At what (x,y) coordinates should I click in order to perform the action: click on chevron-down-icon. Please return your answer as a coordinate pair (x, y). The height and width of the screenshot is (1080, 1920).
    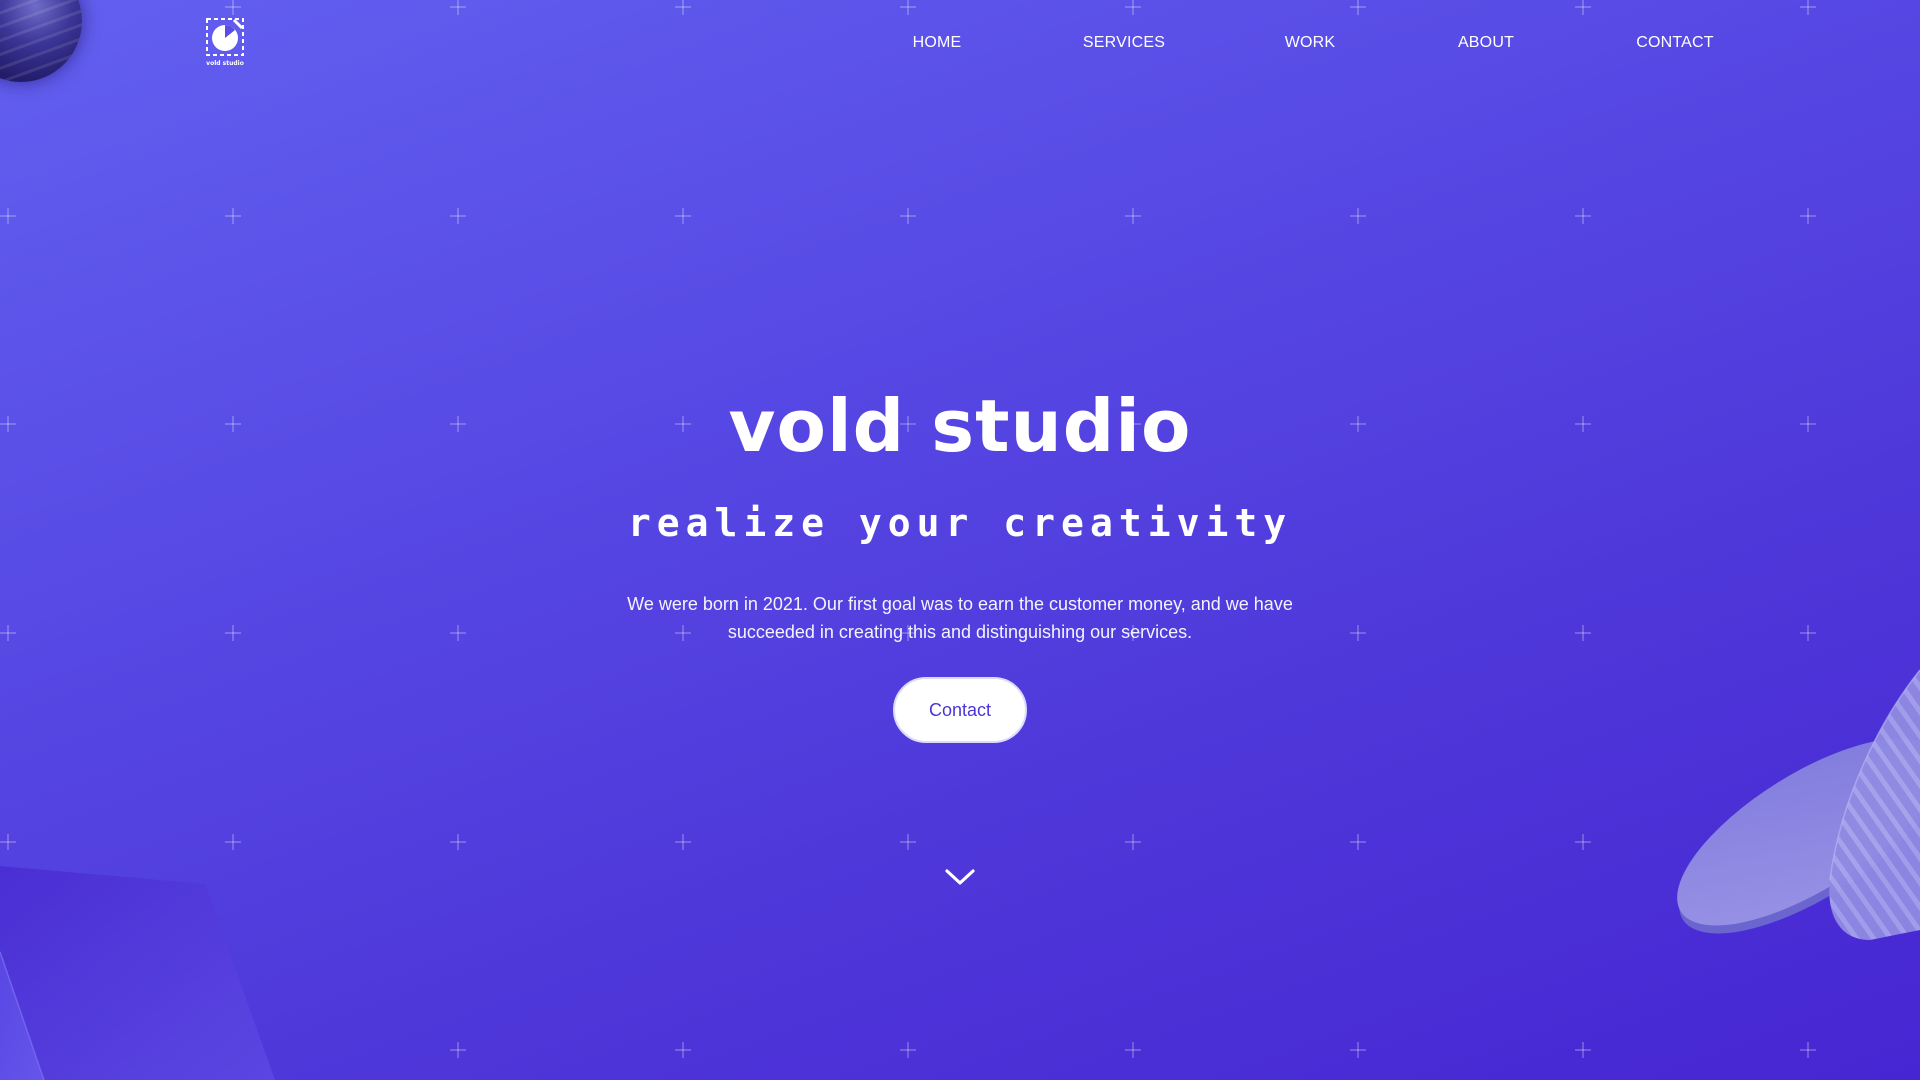
    Looking at the image, I should click on (960, 877).